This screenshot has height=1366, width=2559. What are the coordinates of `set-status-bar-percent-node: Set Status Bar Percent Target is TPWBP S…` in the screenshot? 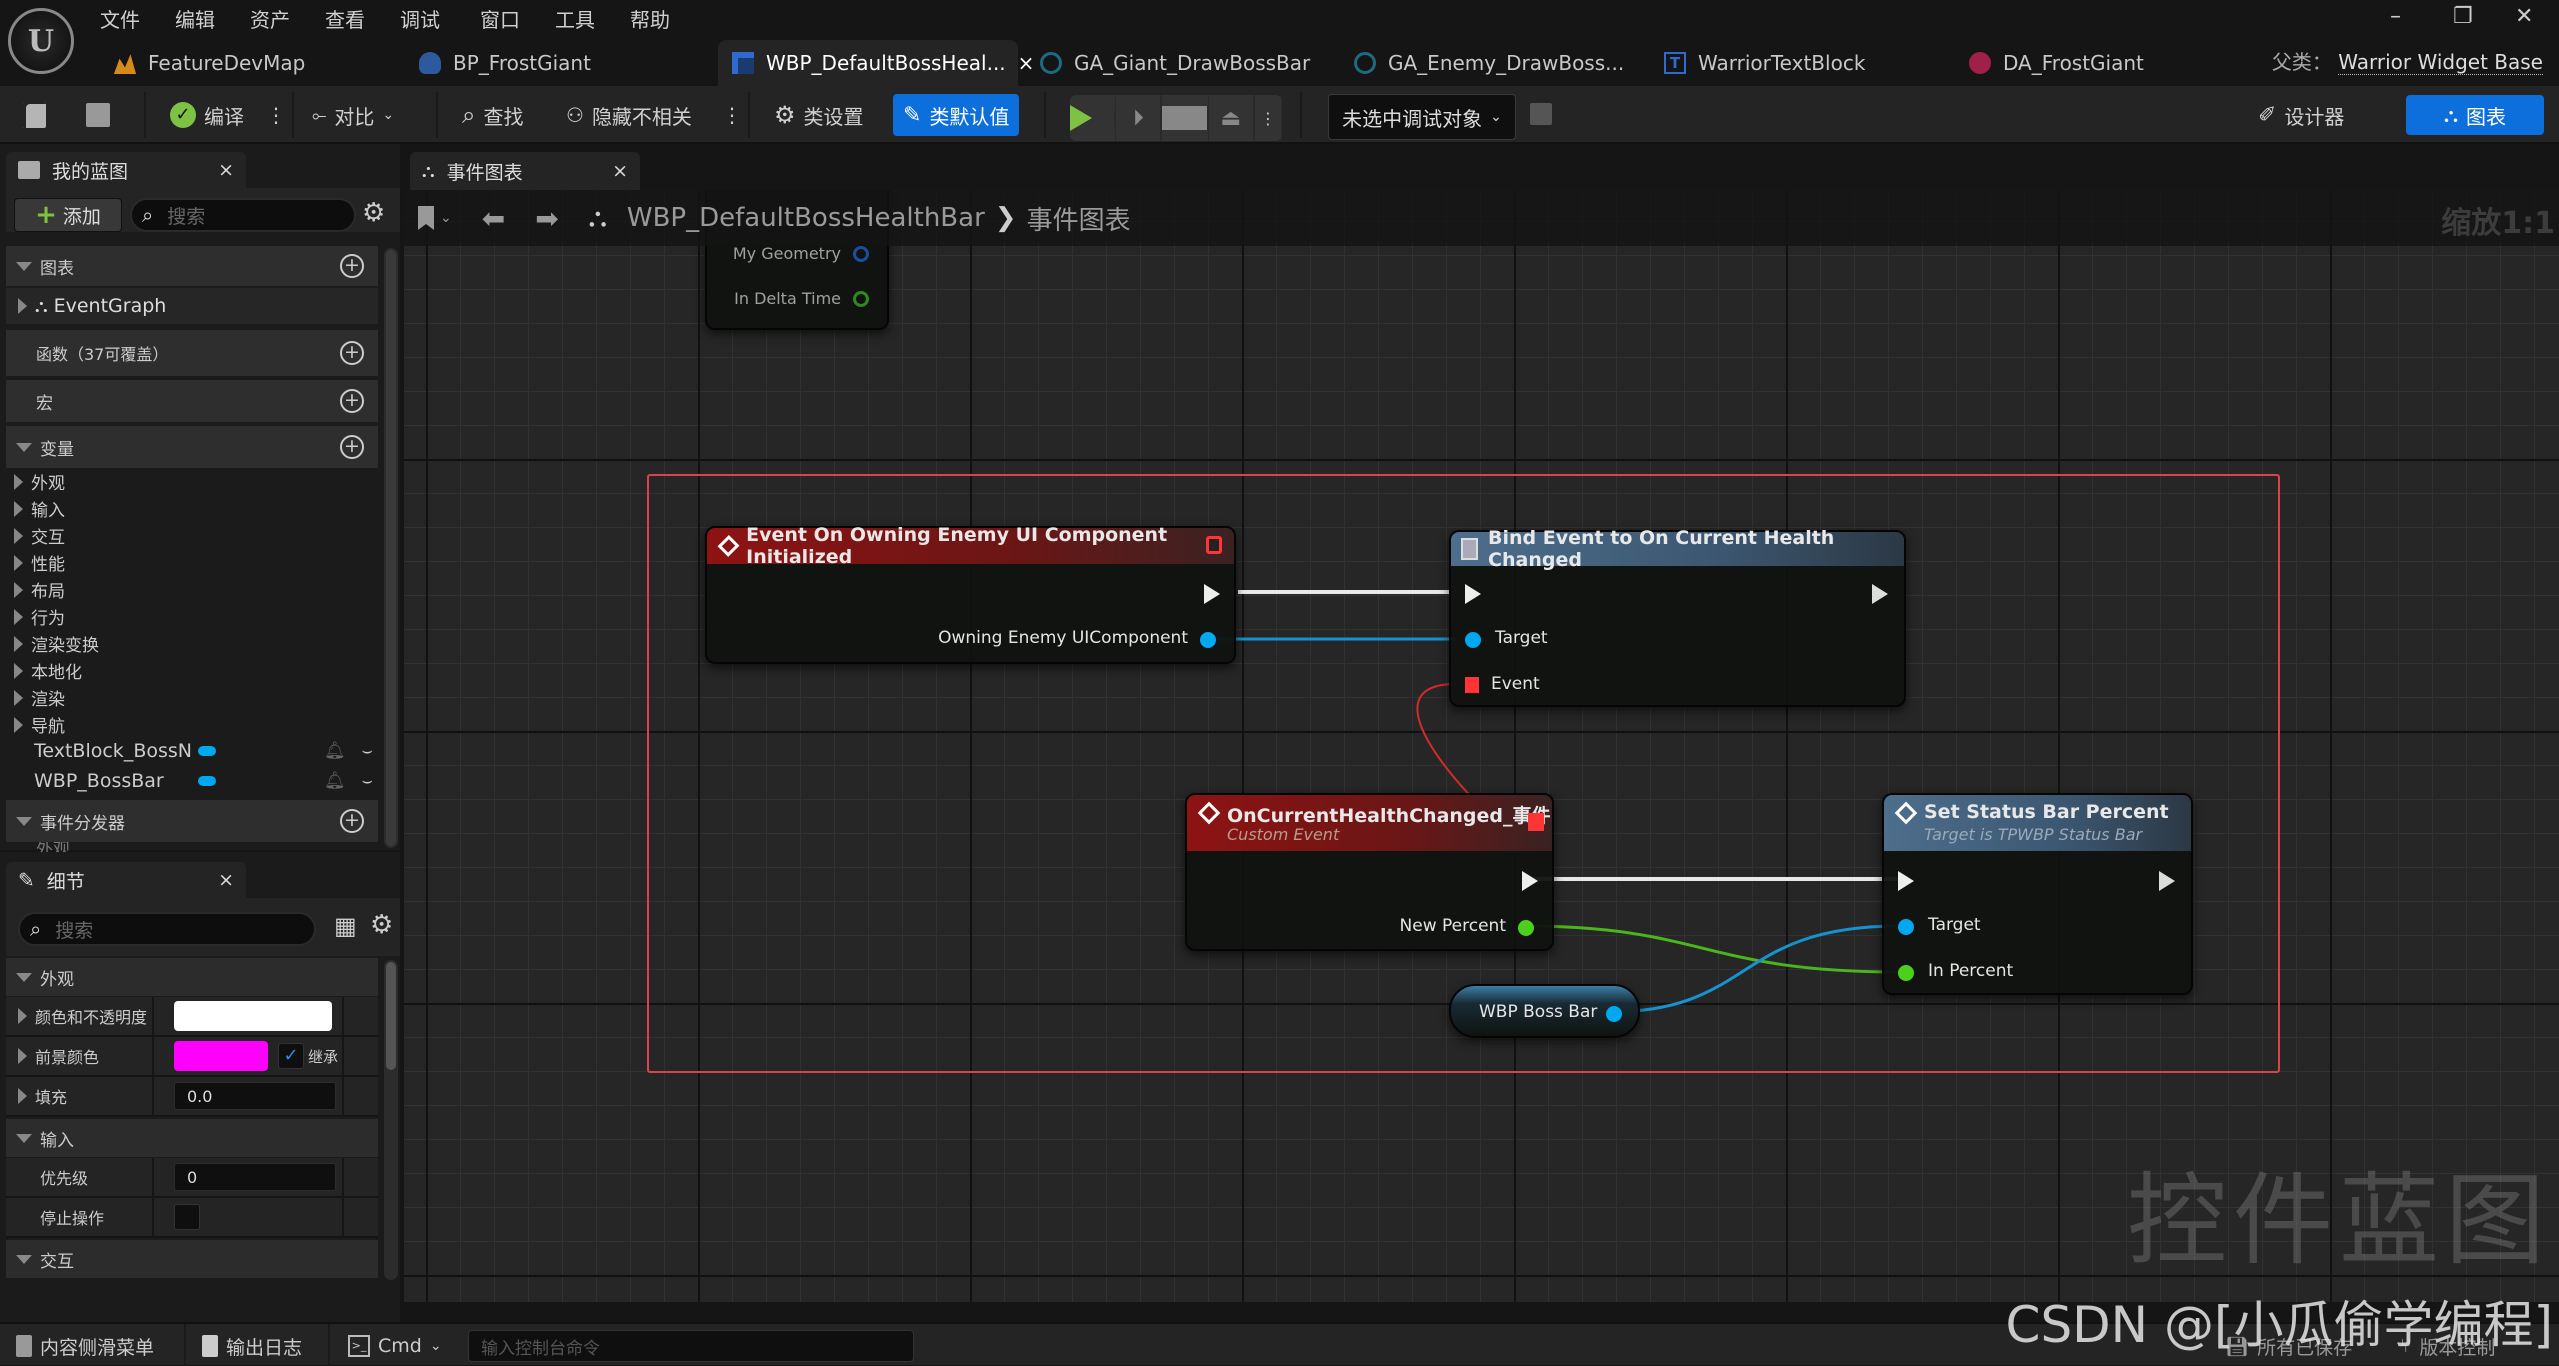 It's located at (2037, 894).